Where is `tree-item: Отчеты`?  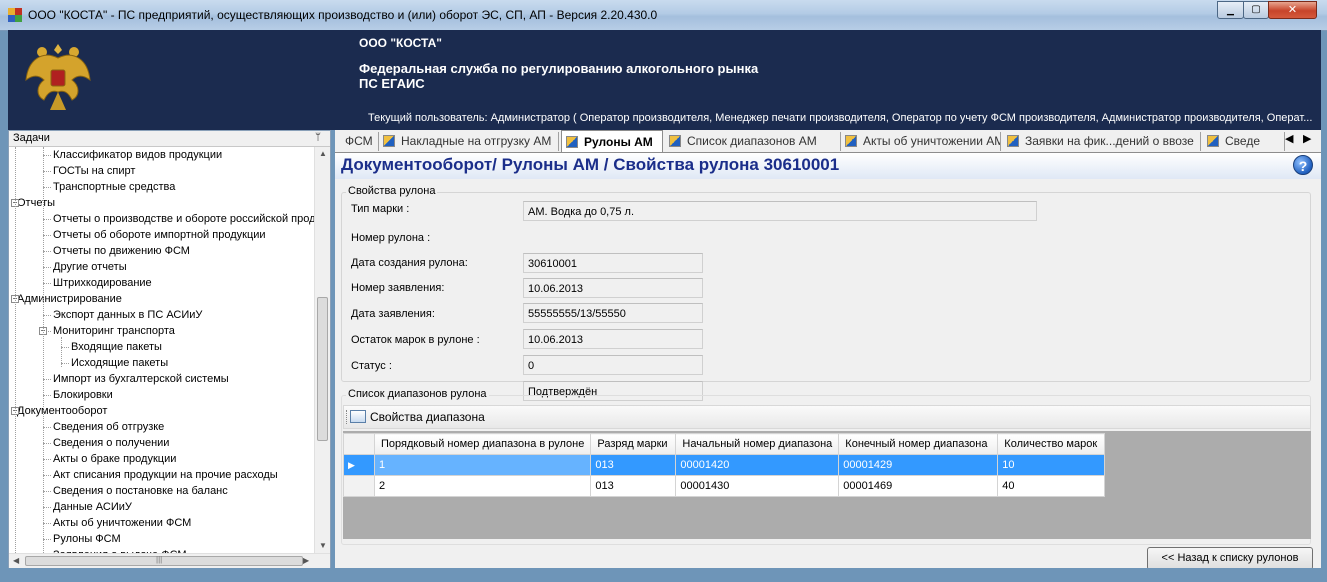
tree-item: Отчеты is located at coordinates (36, 203).